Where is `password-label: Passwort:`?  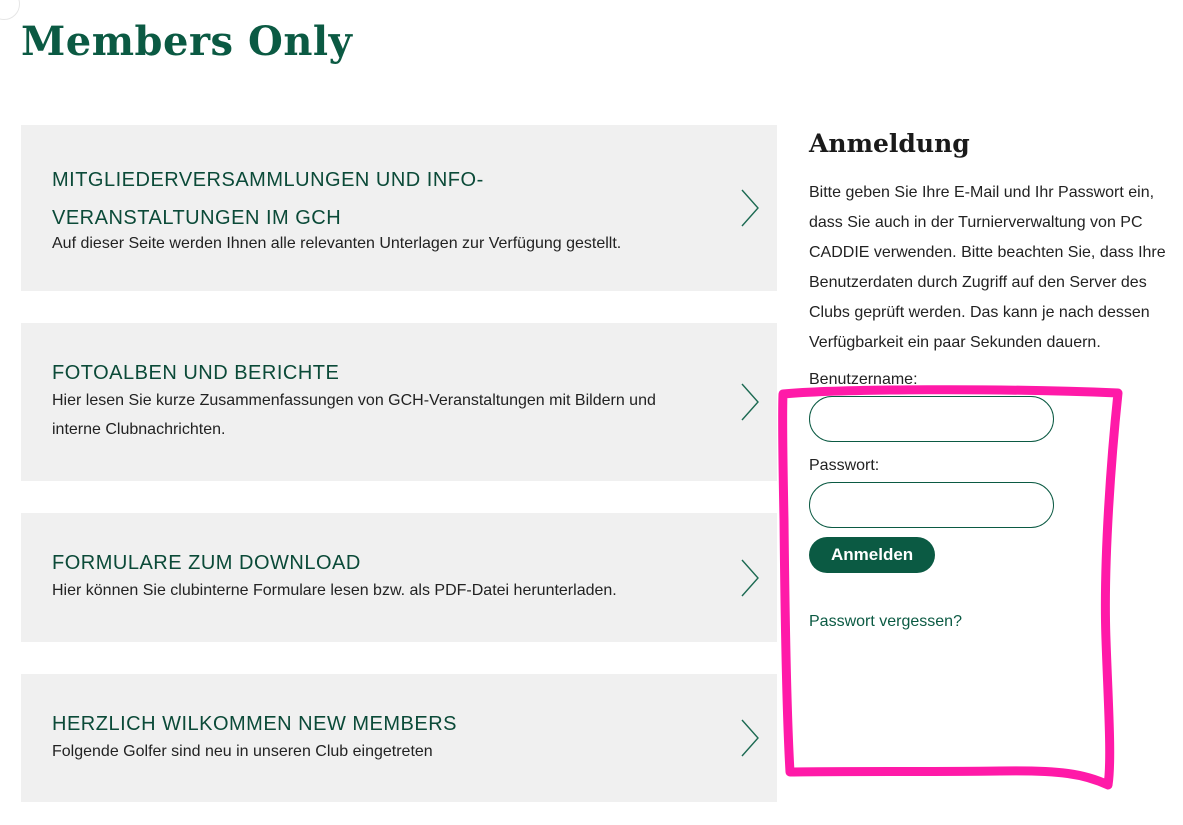 password-label: Passwort: is located at coordinates (844, 465).